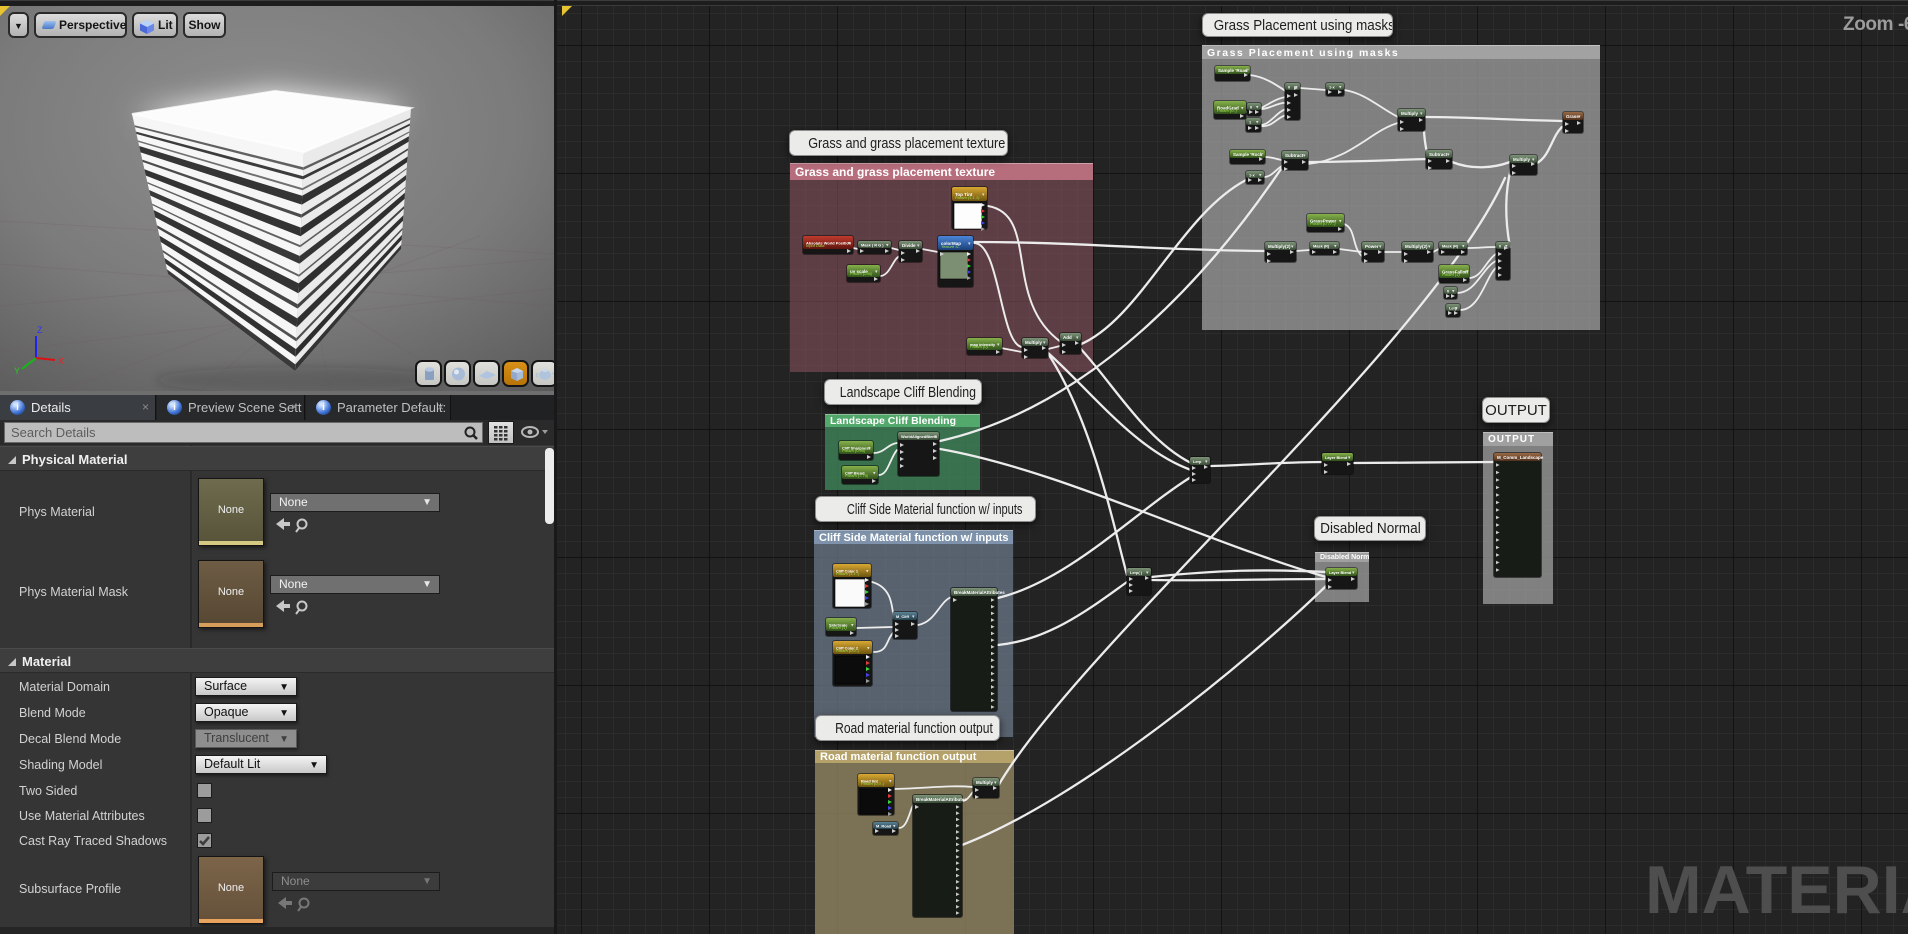 Image resolution: width=1908 pixels, height=934 pixels. What do you see at coordinates (861, 273) in the screenshot?
I see `svg-text: Param (256)` at bounding box center [861, 273].